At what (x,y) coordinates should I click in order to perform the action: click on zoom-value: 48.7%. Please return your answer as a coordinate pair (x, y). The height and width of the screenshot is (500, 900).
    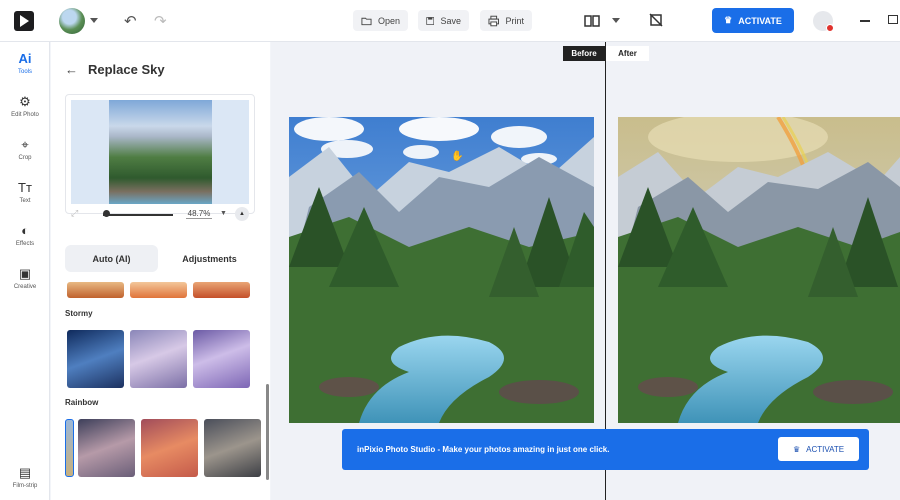
    Looking at the image, I should click on (199, 214).